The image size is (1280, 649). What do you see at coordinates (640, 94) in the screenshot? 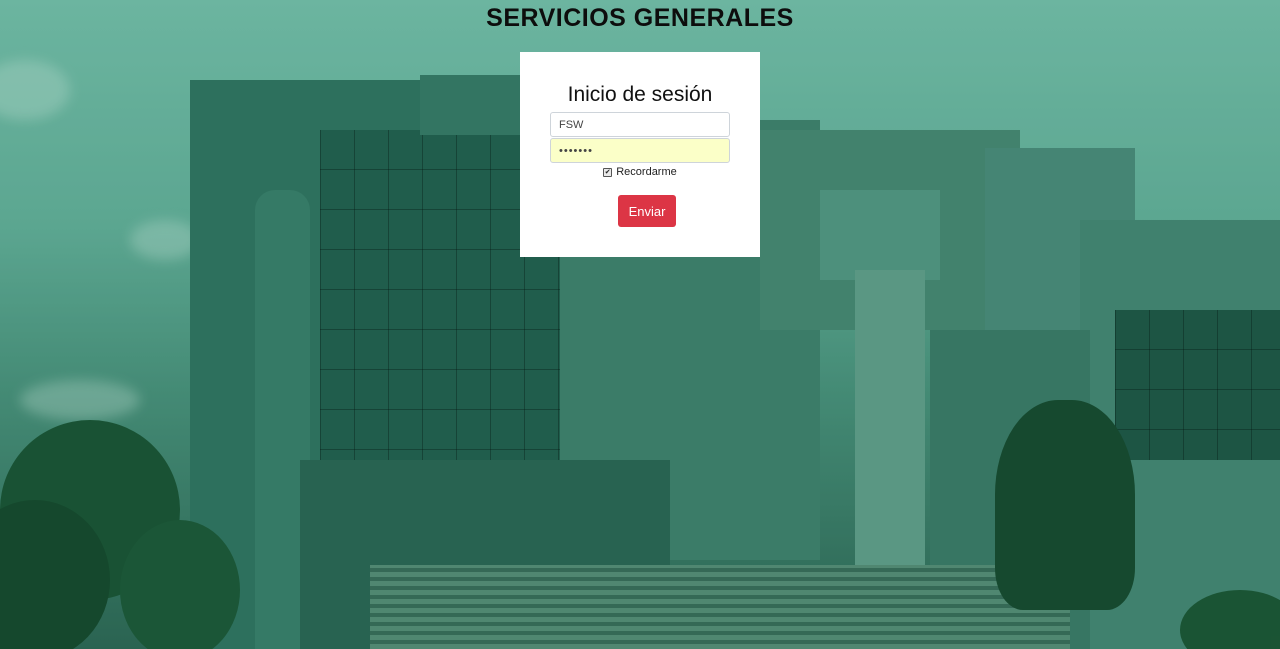
I see `login-title: Inicio de sesión` at bounding box center [640, 94].